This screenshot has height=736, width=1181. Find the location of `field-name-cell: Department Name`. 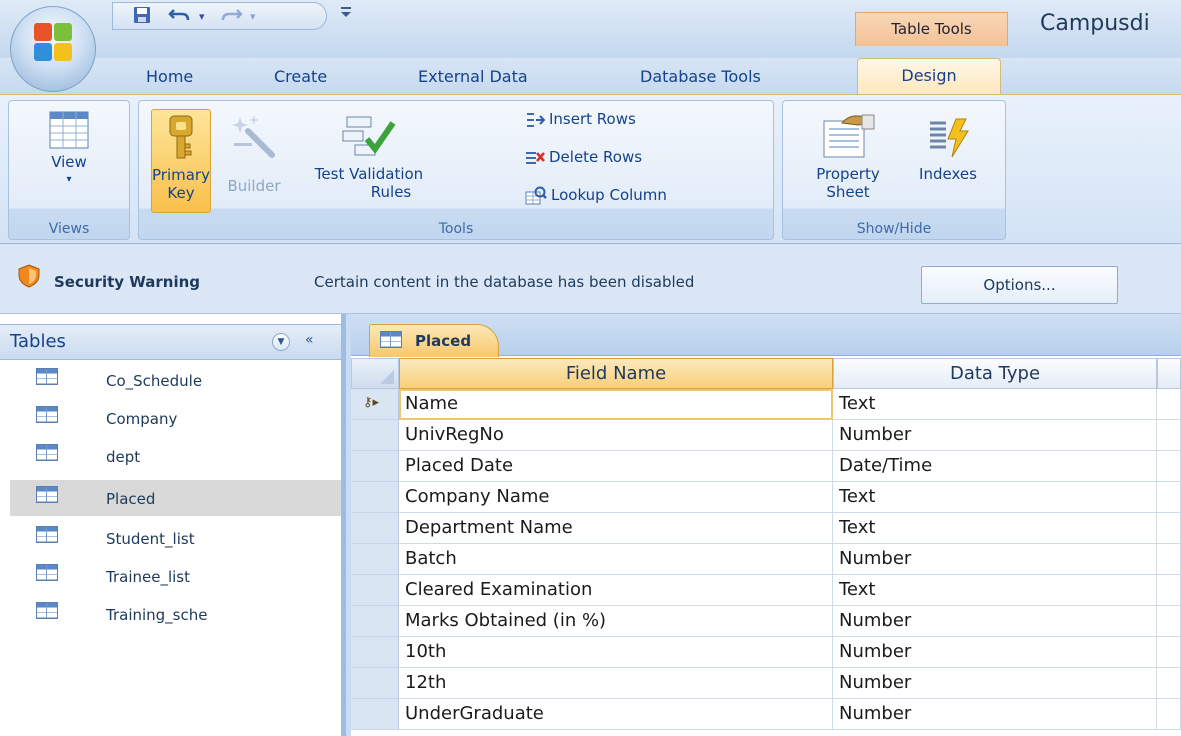

field-name-cell: Department Name is located at coordinates (616, 528).